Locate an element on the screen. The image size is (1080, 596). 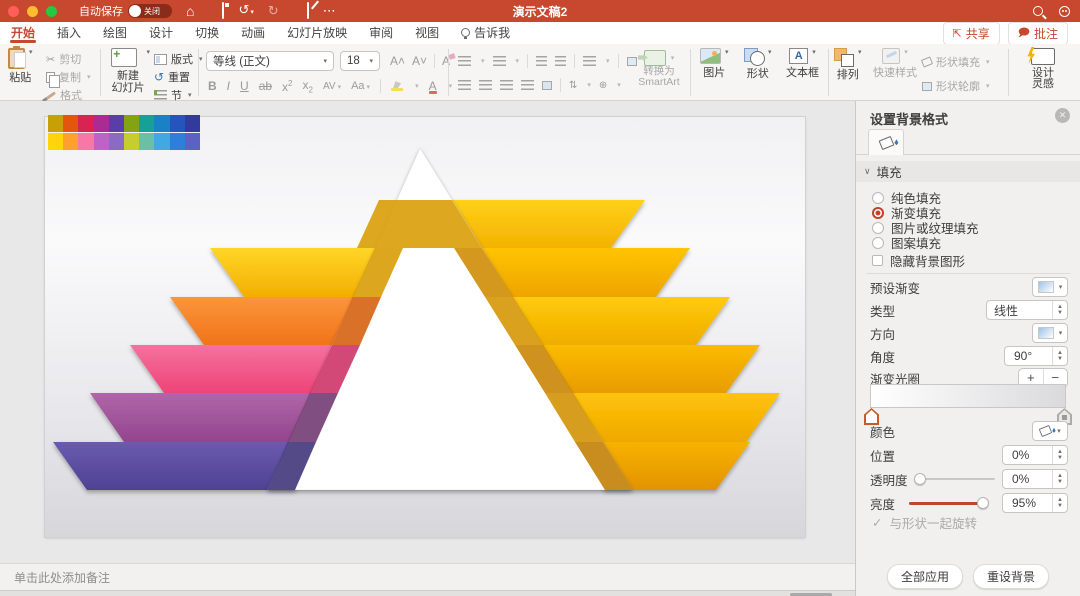
direction-picker: ▾ is located at coordinates (1050, 333).